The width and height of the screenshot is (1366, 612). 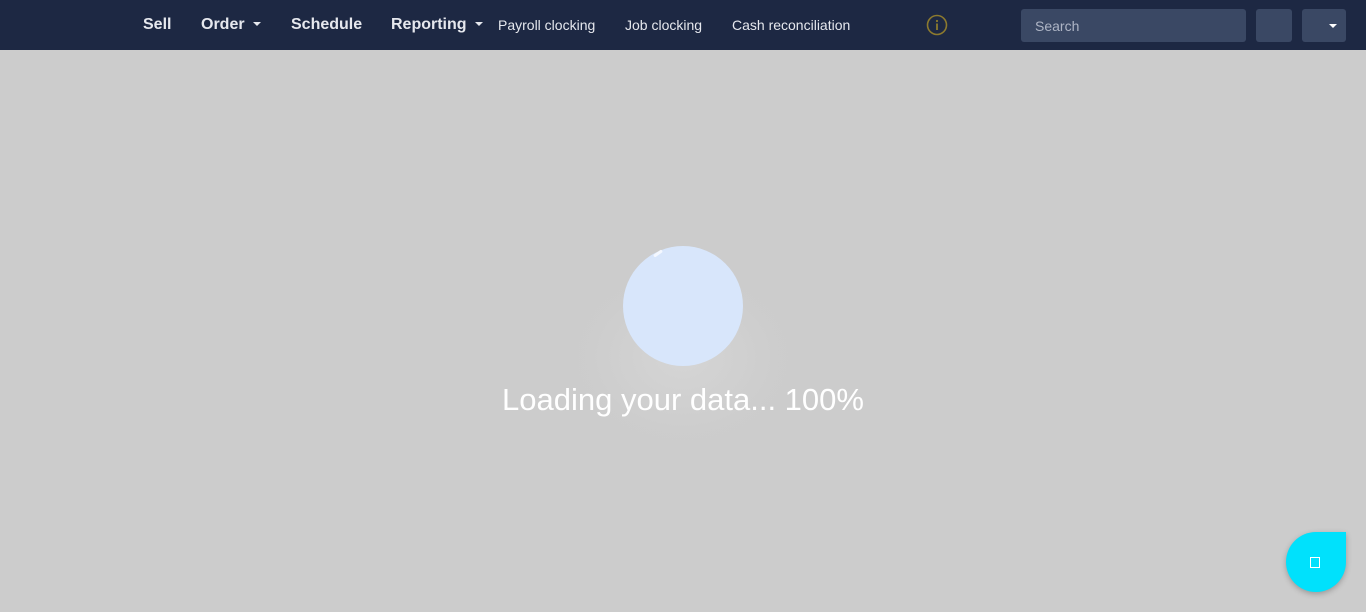 I want to click on loader-spinner, so click(x=683, y=306).